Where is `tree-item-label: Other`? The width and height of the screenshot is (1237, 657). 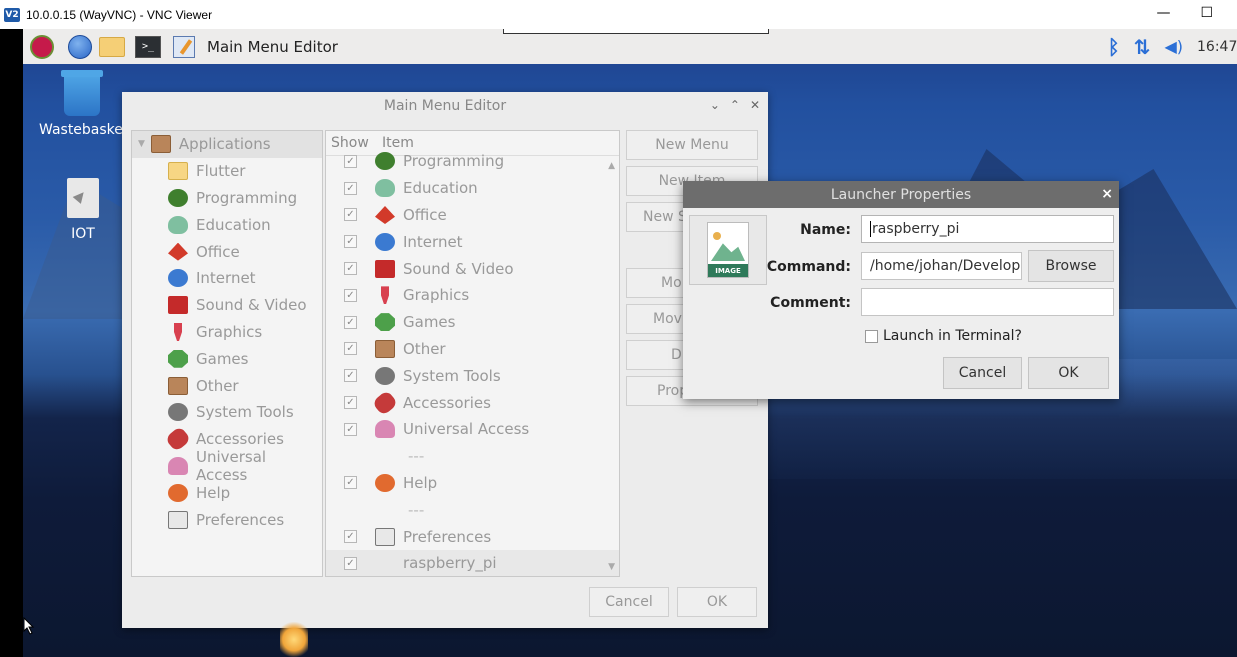
tree-item-label: Other is located at coordinates (217, 385).